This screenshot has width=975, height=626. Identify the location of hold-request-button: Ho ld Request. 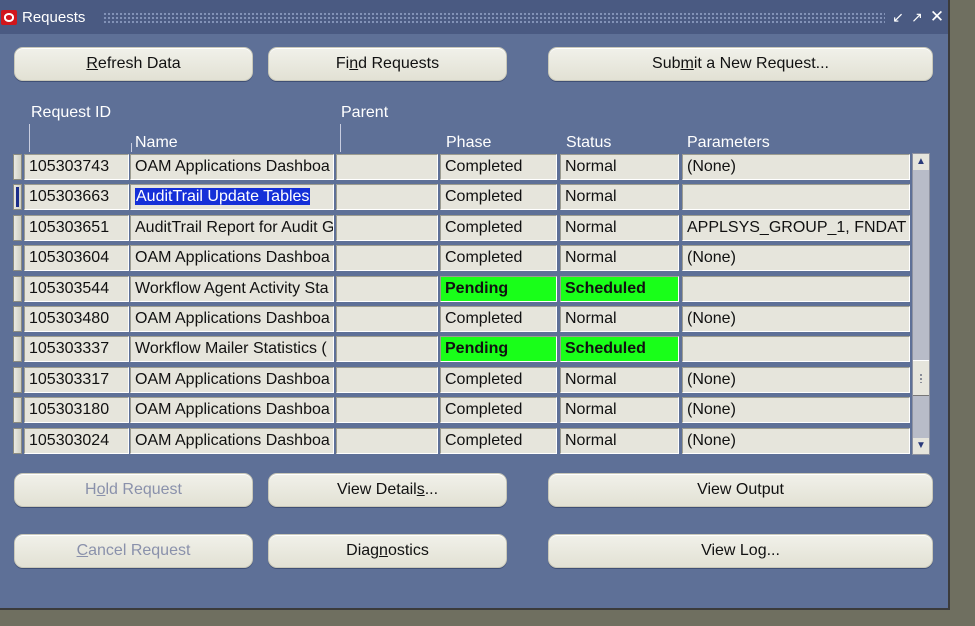
(133, 490).